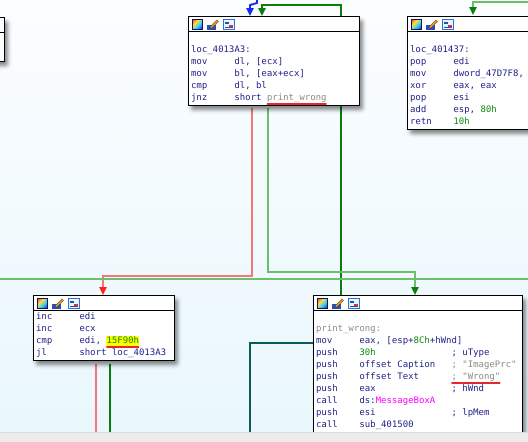 This screenshot has height=442, width=528. What do you see at coordinates (264, 437) in the screenshot?
I see `scrollbar` at bounding box center [264, 437].